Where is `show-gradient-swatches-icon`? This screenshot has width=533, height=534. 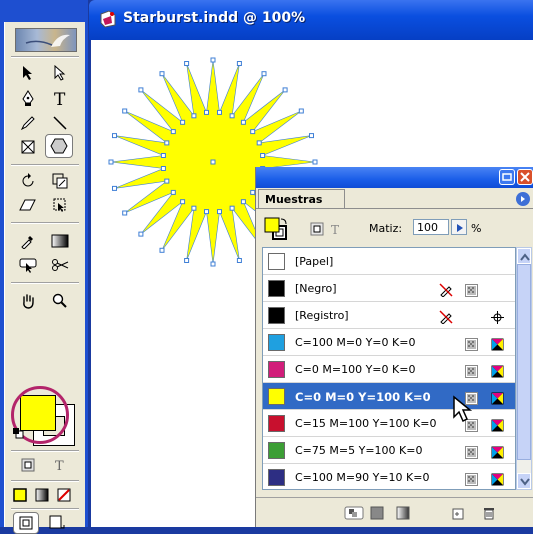
show-gradient-swatches-icon is located at coordinates (406, 514).